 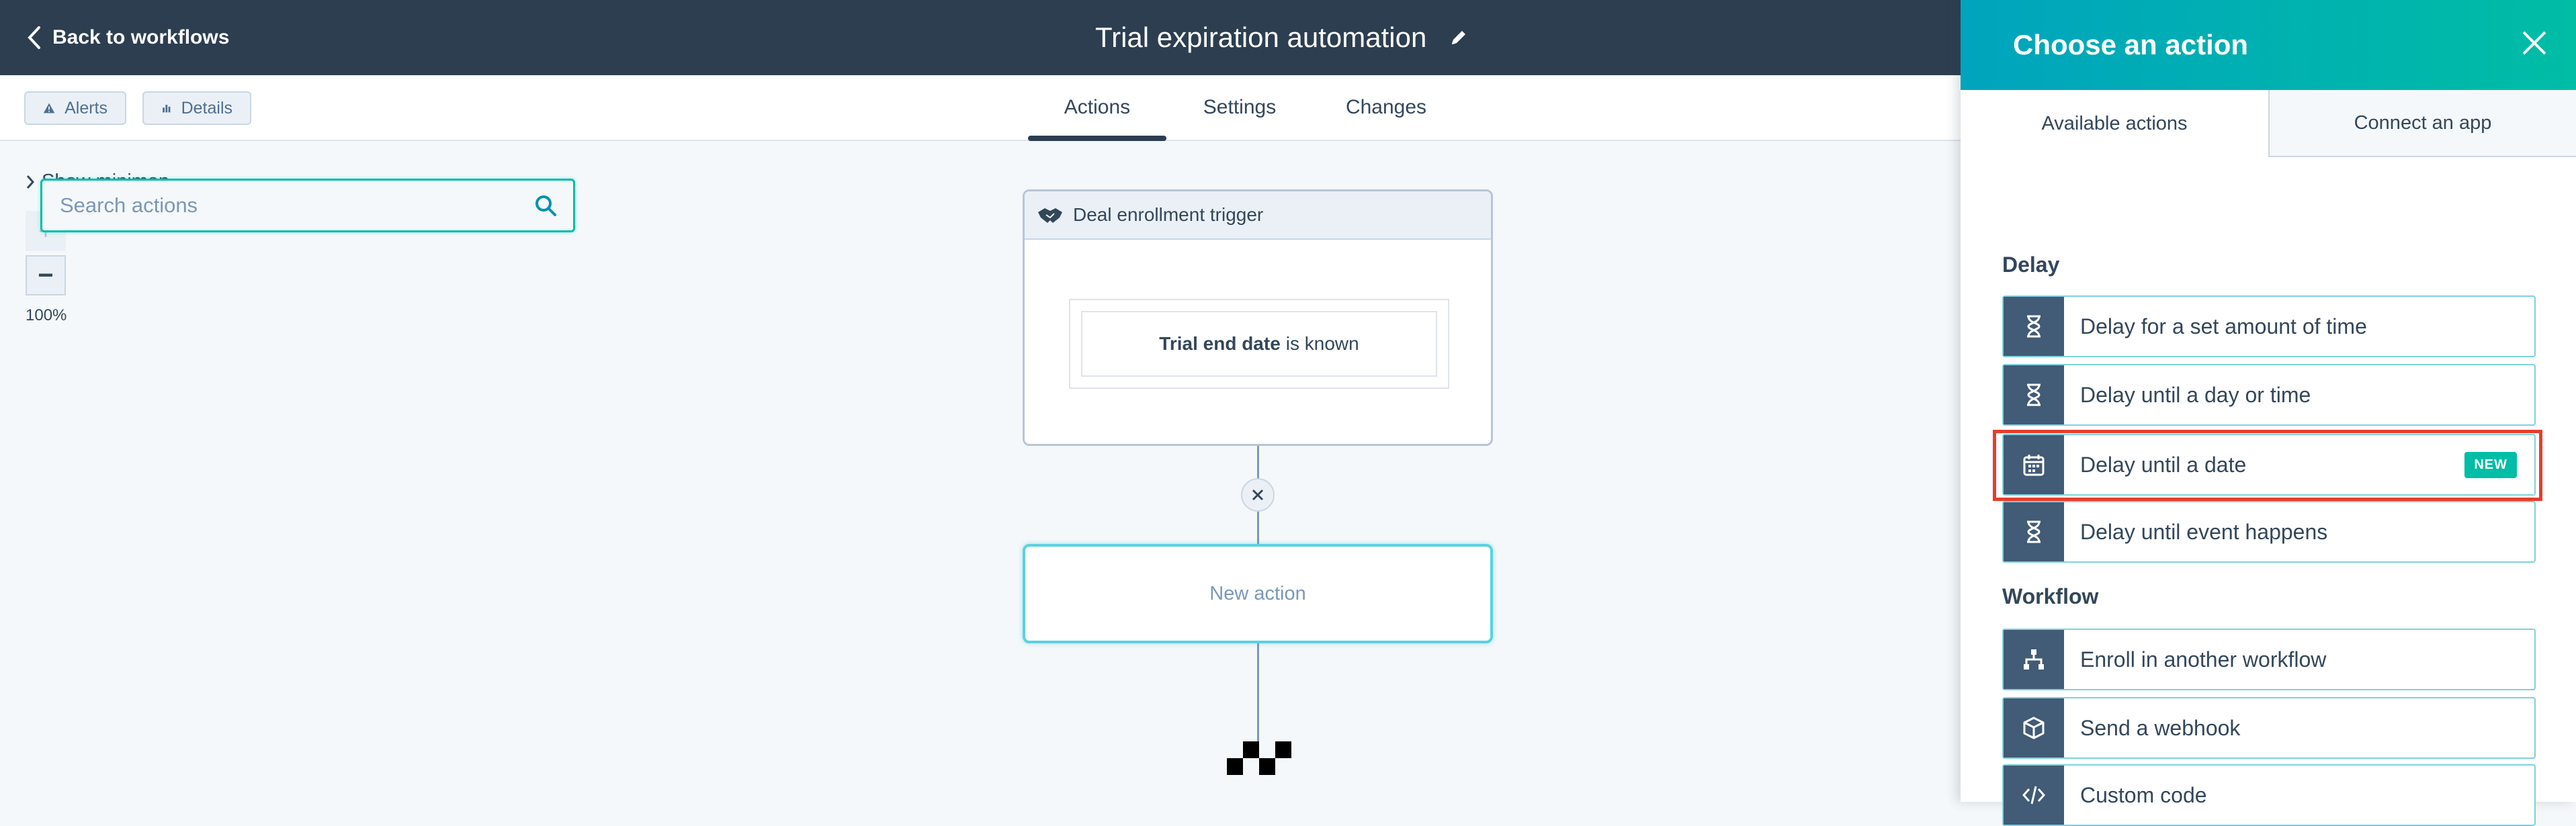 What do you see at coordinates (86, 108) in the screenshot?
I see `alerts-label: Alerts` at bounding box center [86, 108].